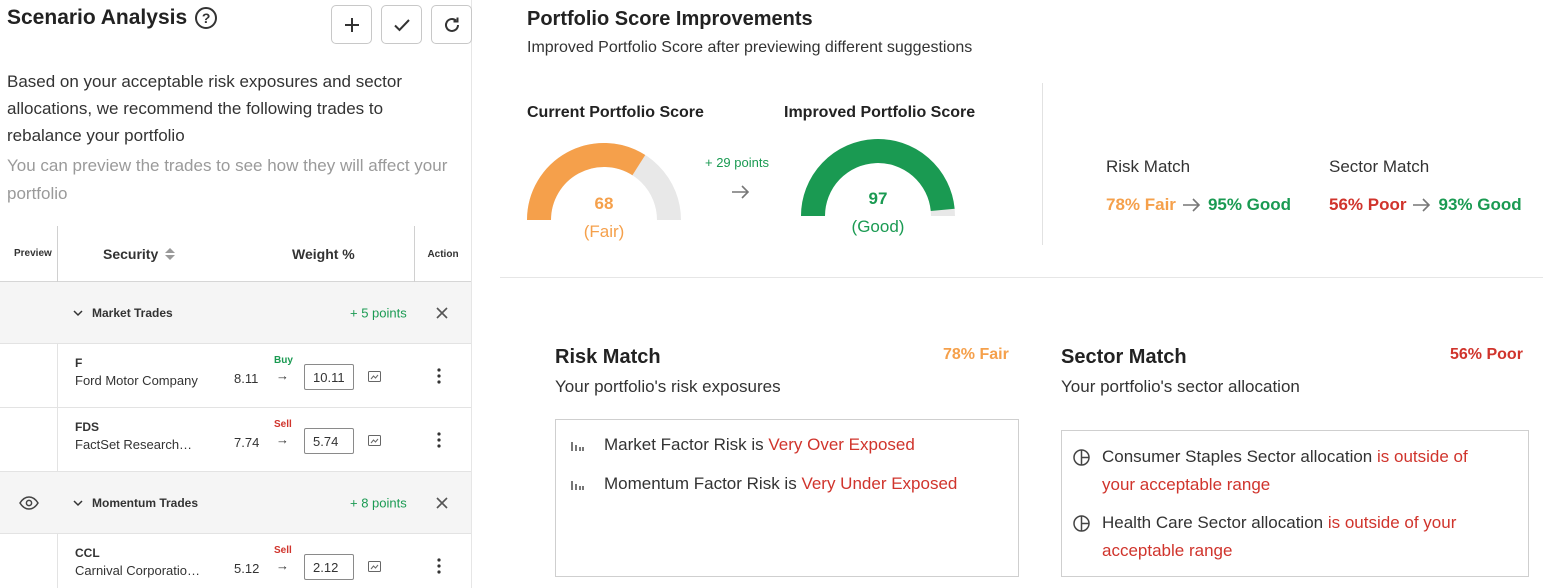 The width and height of the screenshot is (1543, 588). What do you see at coordinates (1480, 204) in the screenshot?
I see `sector-match-to: 93% Good` at bounding box center [1480, 204].